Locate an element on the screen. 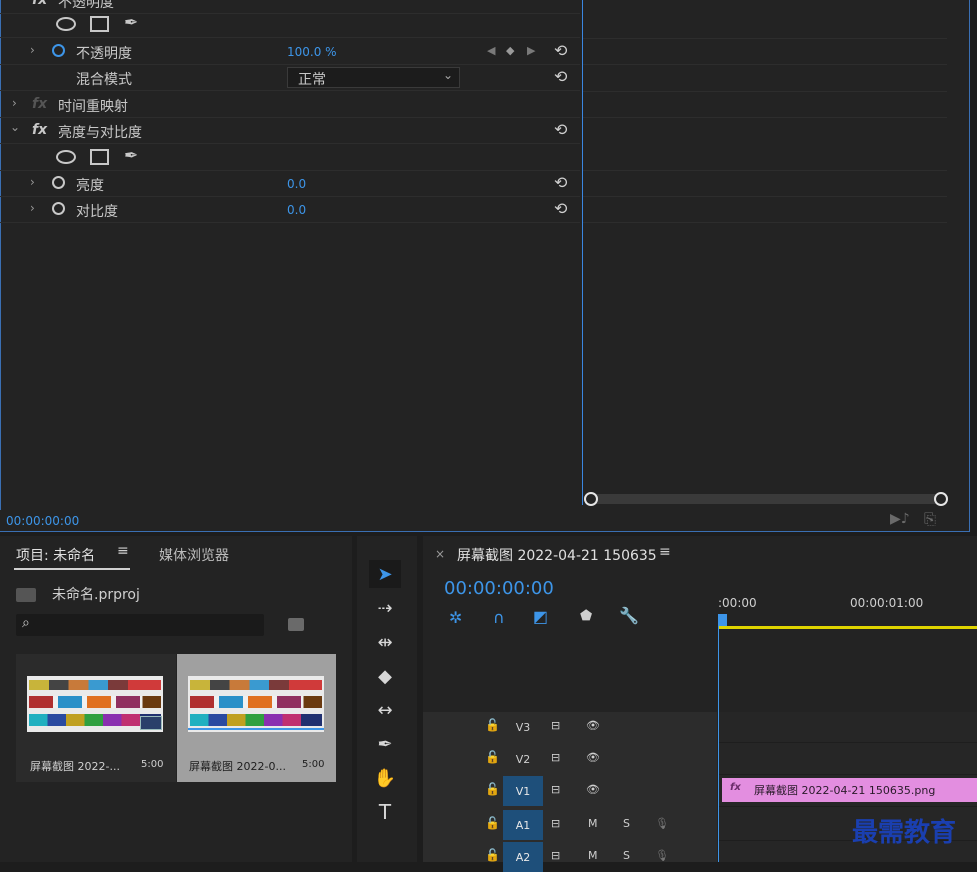 Image resolution: width=977 pixels, height=872 pixels. opacity-property-label: 不透明度 is located at coordinates (104, 54).